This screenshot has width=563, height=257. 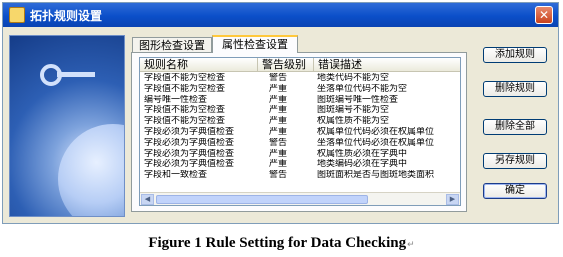 What do you see at coordinates (300, 78) in the screenshot?
I see `table-row: 字段值不能为空检查 警告 地类代码不能为空` at bounding box center [300, 78].